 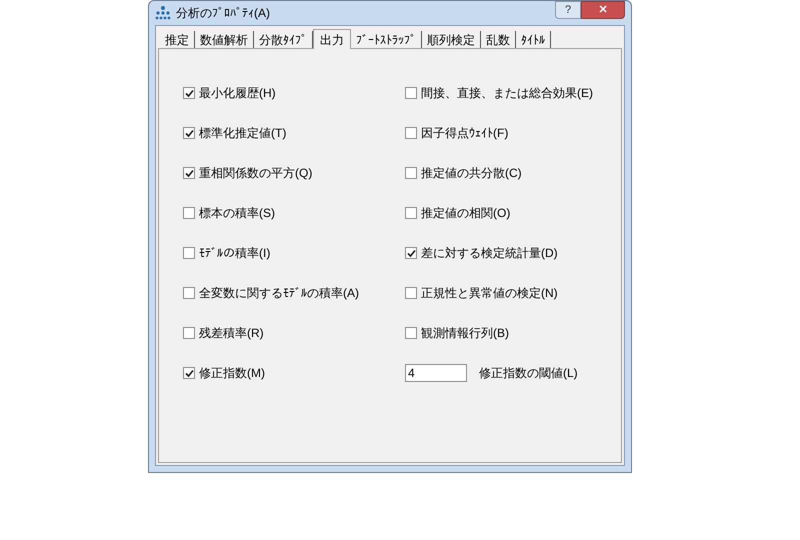 What do you see at coordinates (234, 253) in the screenshot?
I see `option-label: ﾓﾃﾞﾙの積率(I)` at bounding box center [234, 253].